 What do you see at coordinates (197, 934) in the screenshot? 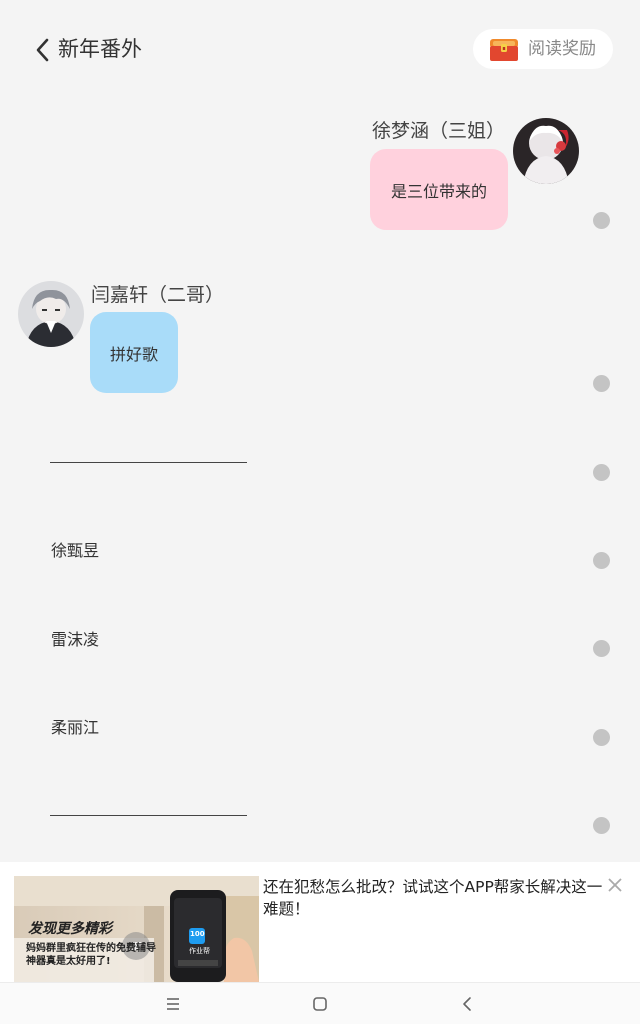
I see `app-badge: 100` at bounding box center [197, 934].